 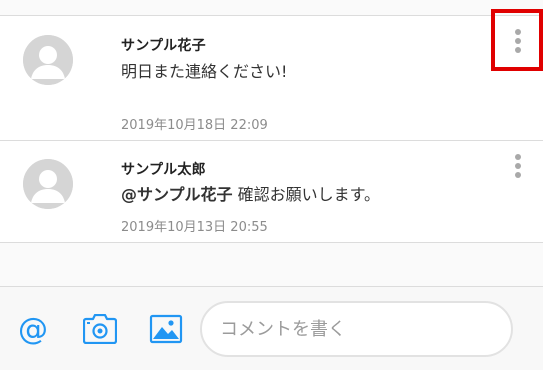 I want to click on at-mention-icon: @, so click(x=33, y=329).